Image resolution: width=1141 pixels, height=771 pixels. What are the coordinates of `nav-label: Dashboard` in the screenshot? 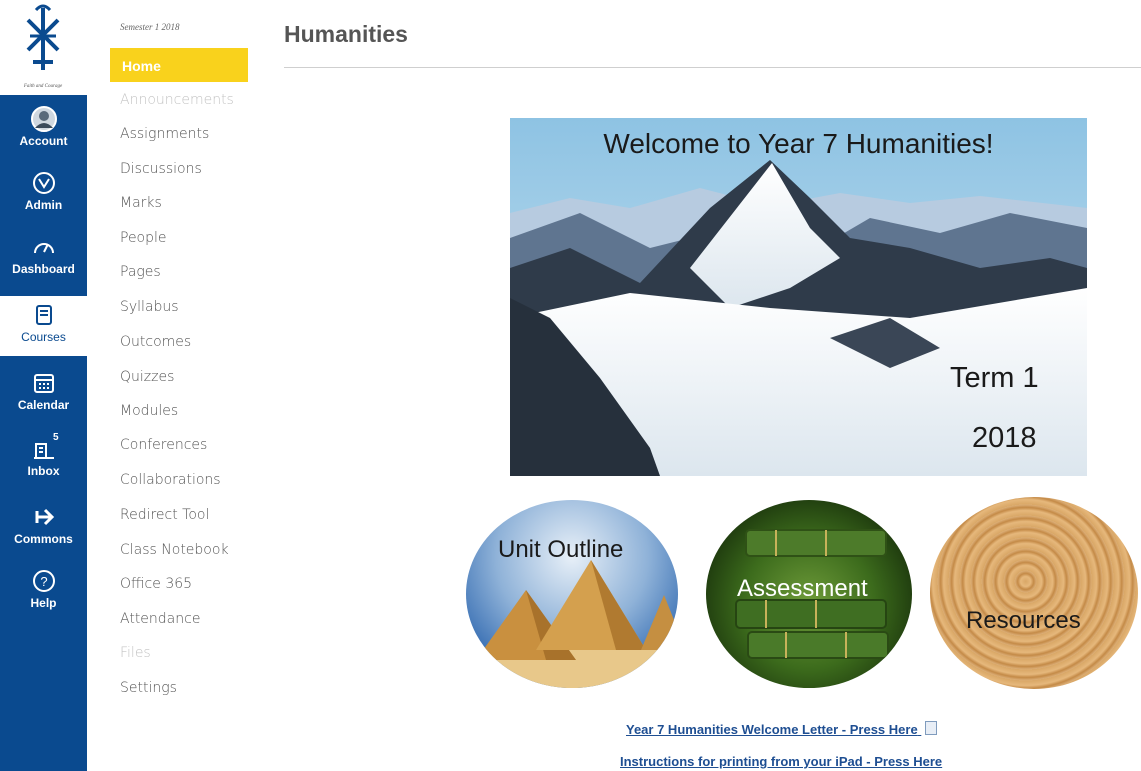 It's located at (43, 269).